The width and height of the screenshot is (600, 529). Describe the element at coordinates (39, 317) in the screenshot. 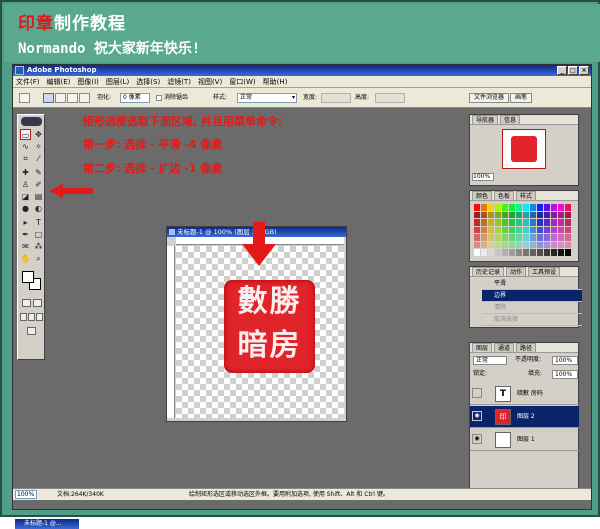

I see `screen-mode-full-icon` at that location.